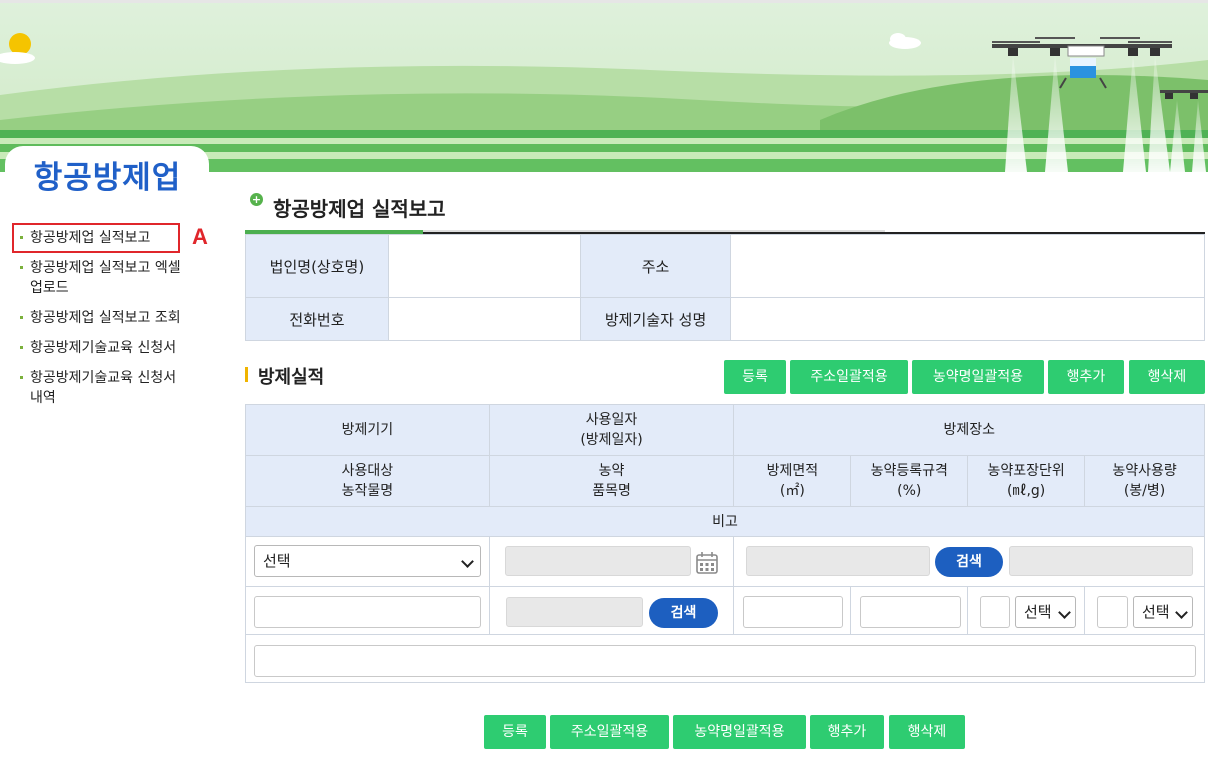  What do you see at coordinates (838, 561) in the screenshot?
I see `address-input` at bounding box center [838, 561].